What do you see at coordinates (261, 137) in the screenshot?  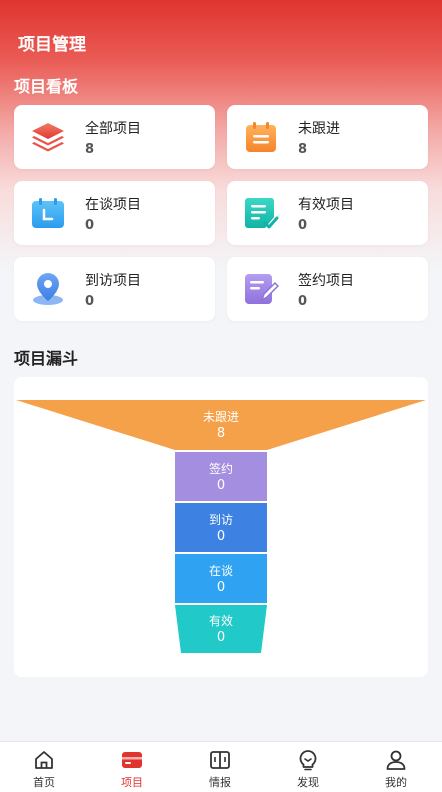 I see `clipboard-icon` at bounding box center [261, 137].